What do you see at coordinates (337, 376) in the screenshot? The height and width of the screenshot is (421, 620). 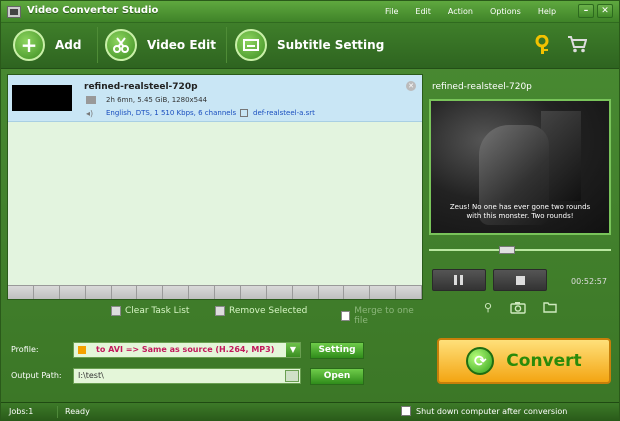 I see `open-button: Open` at bounding box center [337, 376].